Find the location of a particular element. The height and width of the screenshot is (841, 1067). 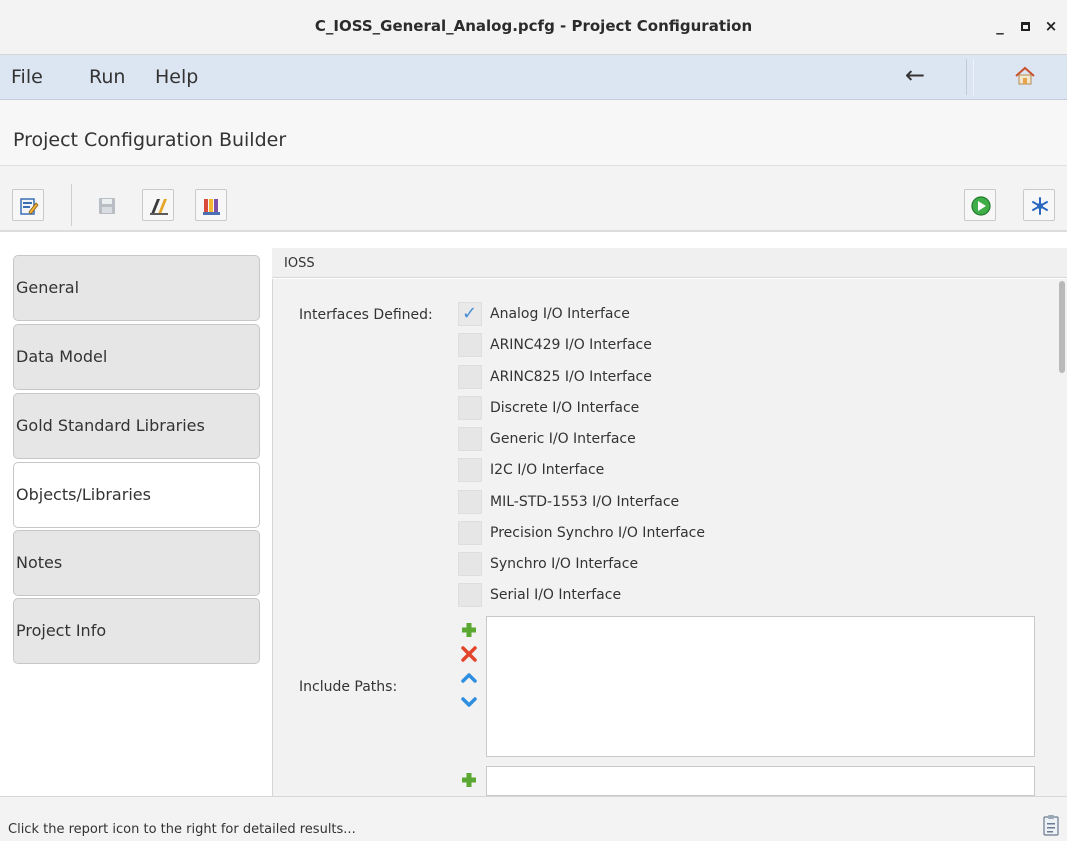

remove-icon is located at coordinates (469, 654).